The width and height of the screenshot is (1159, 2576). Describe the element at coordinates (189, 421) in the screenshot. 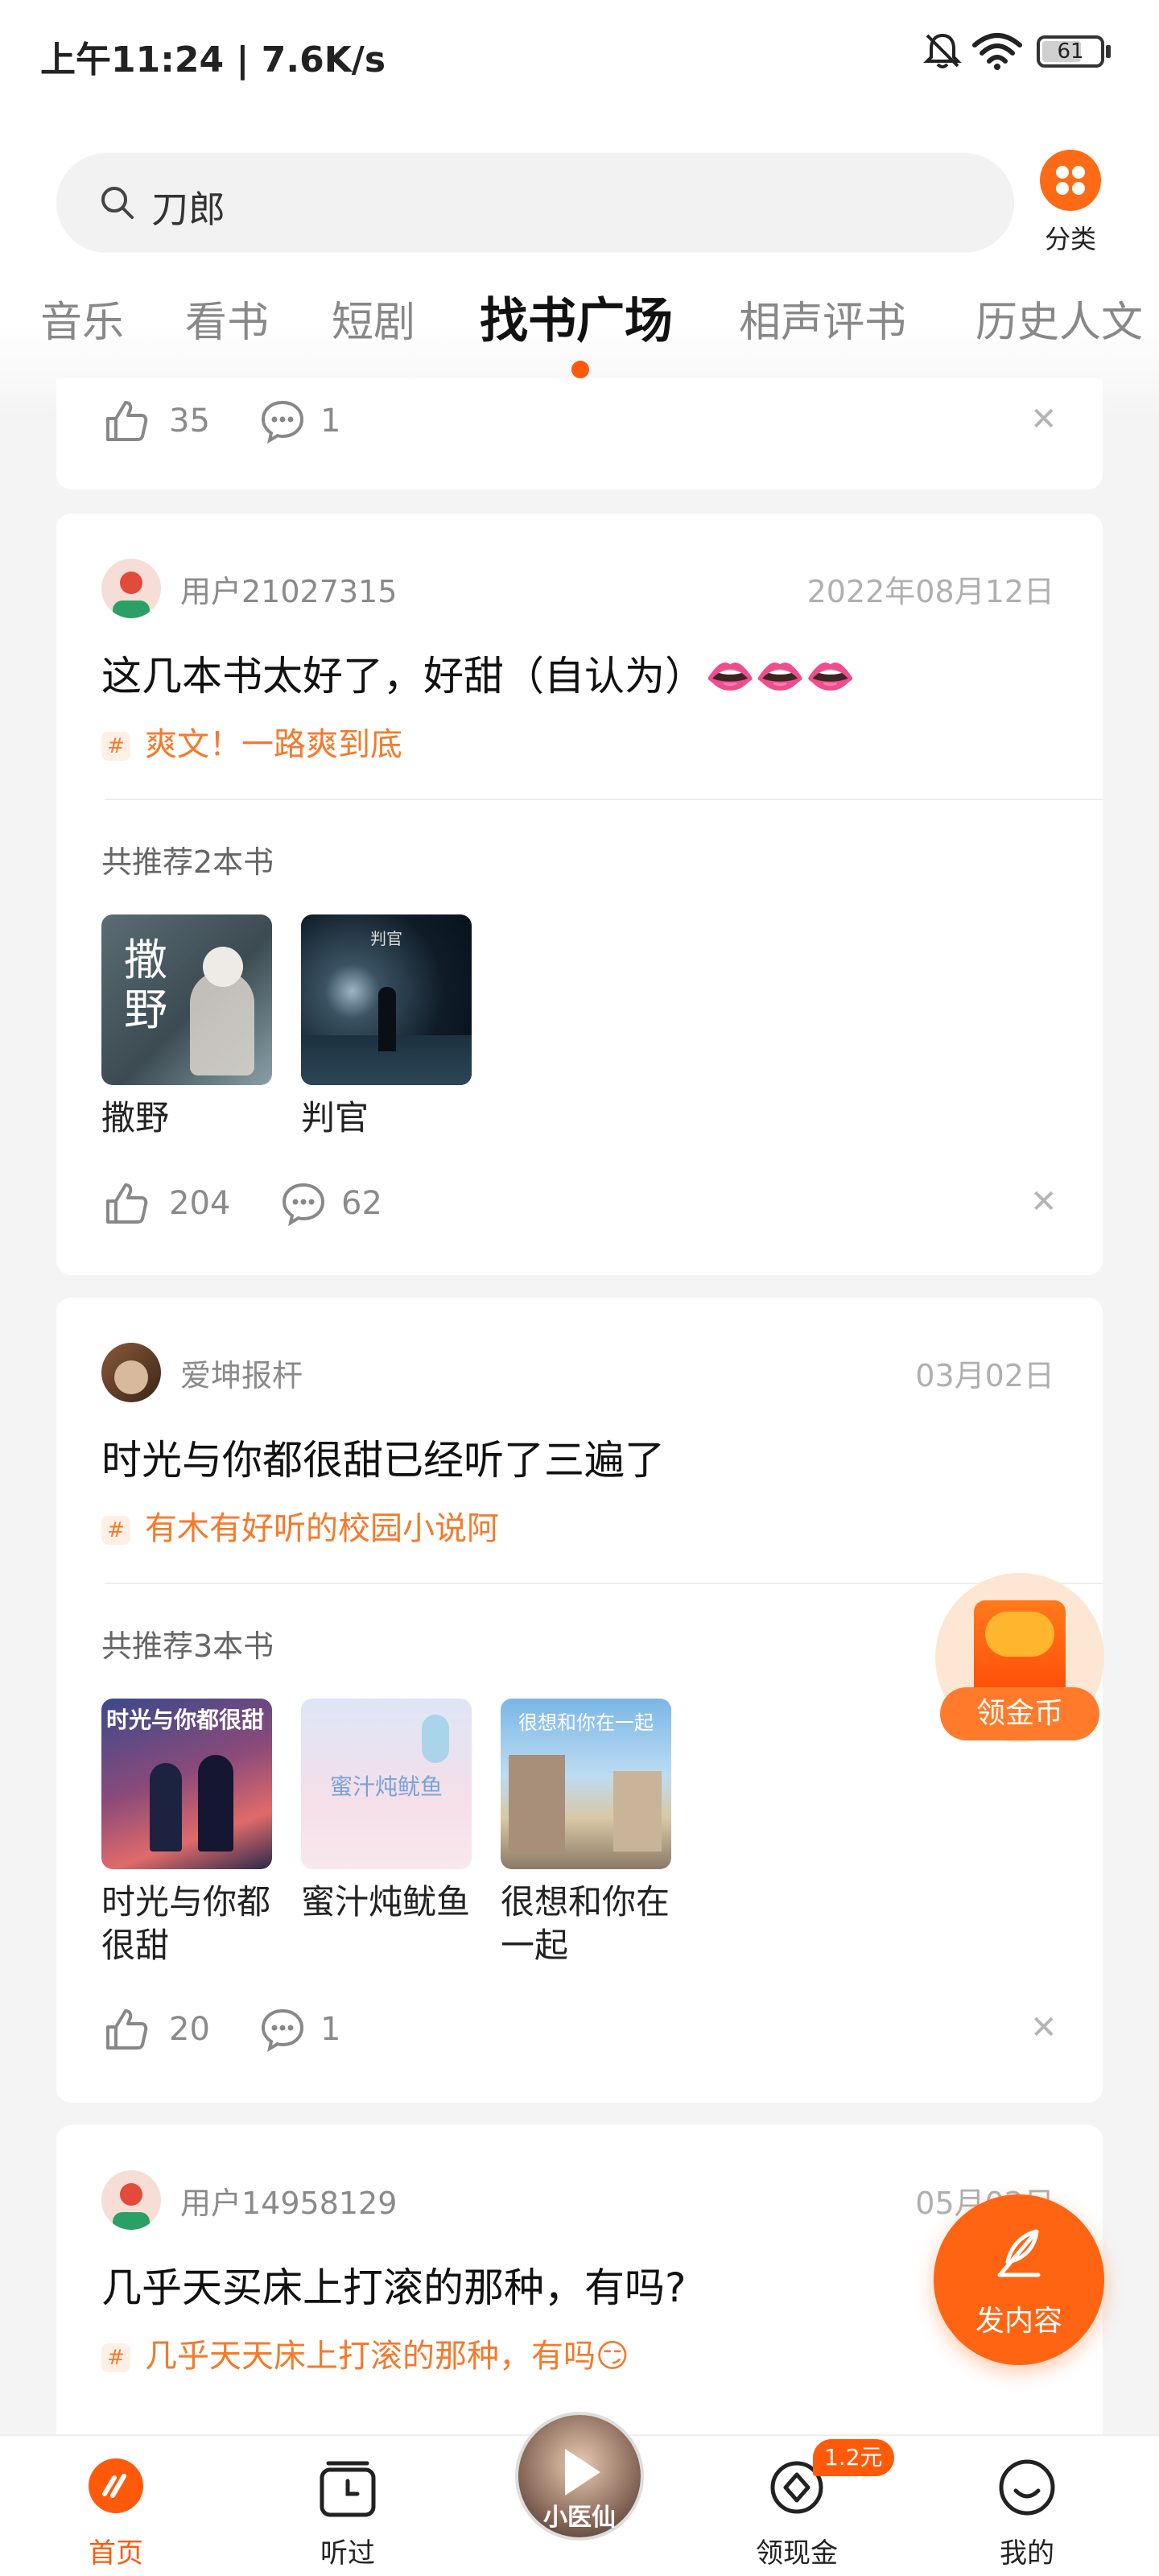

I see `like-count: 35` at that location.